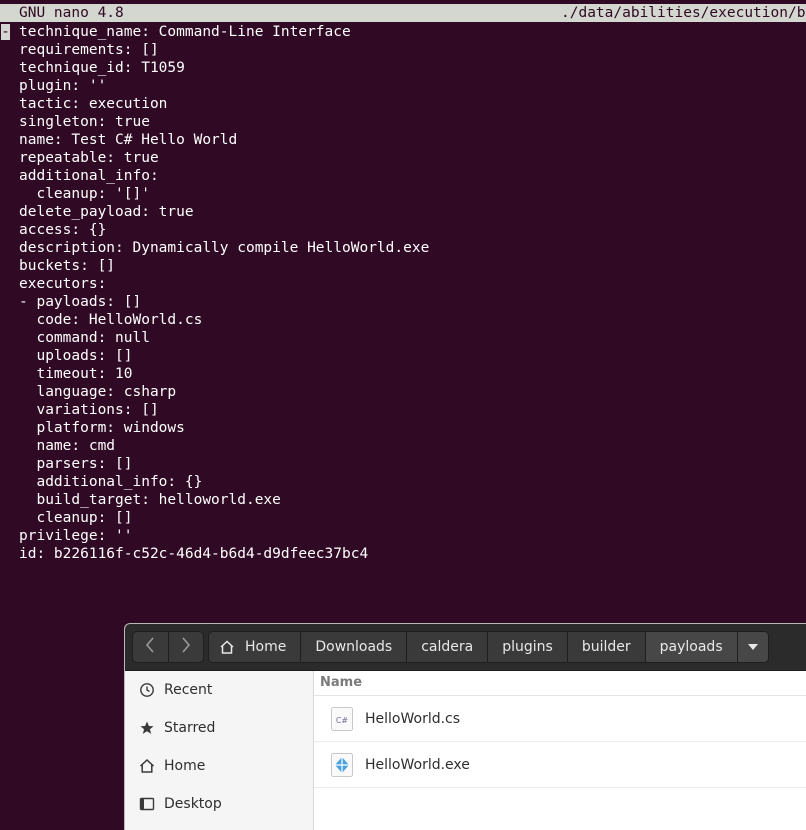  What do you see at coordinates (67, 446) in the screenshot?
I see `editor-line: name: cmd` at bounding box center [67, 446].